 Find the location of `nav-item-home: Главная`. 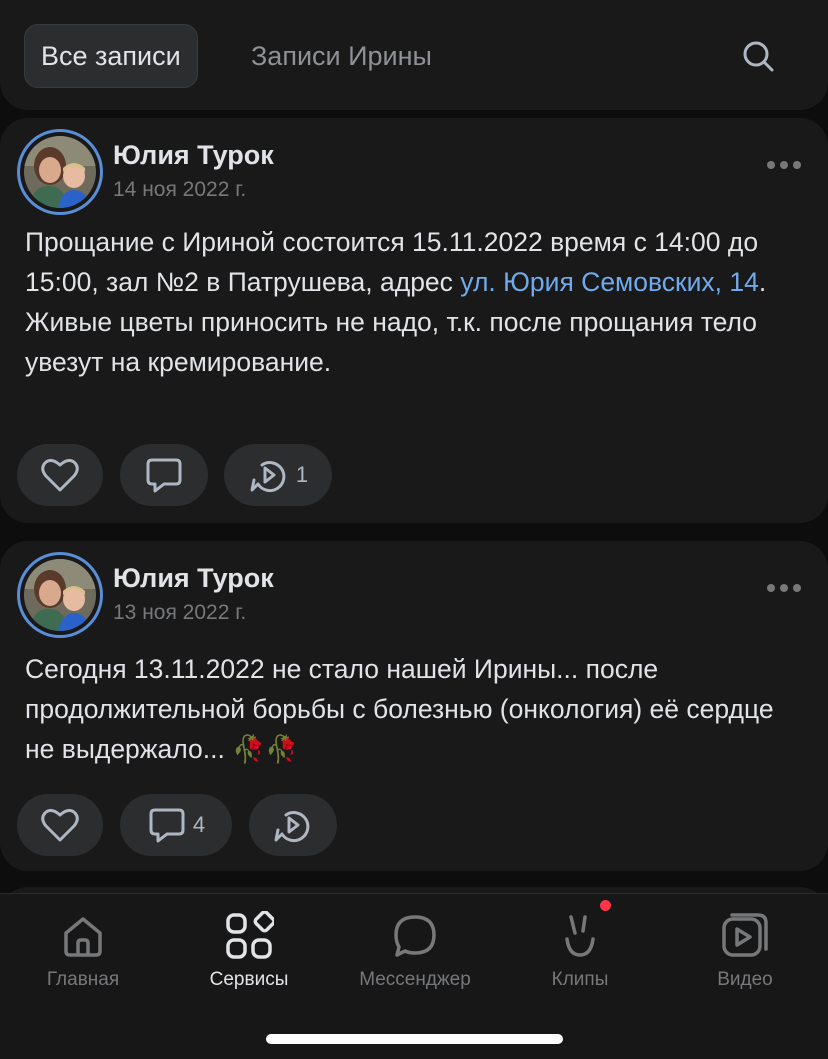

nav-item-home: Главная is located at coordinates (83, 953).